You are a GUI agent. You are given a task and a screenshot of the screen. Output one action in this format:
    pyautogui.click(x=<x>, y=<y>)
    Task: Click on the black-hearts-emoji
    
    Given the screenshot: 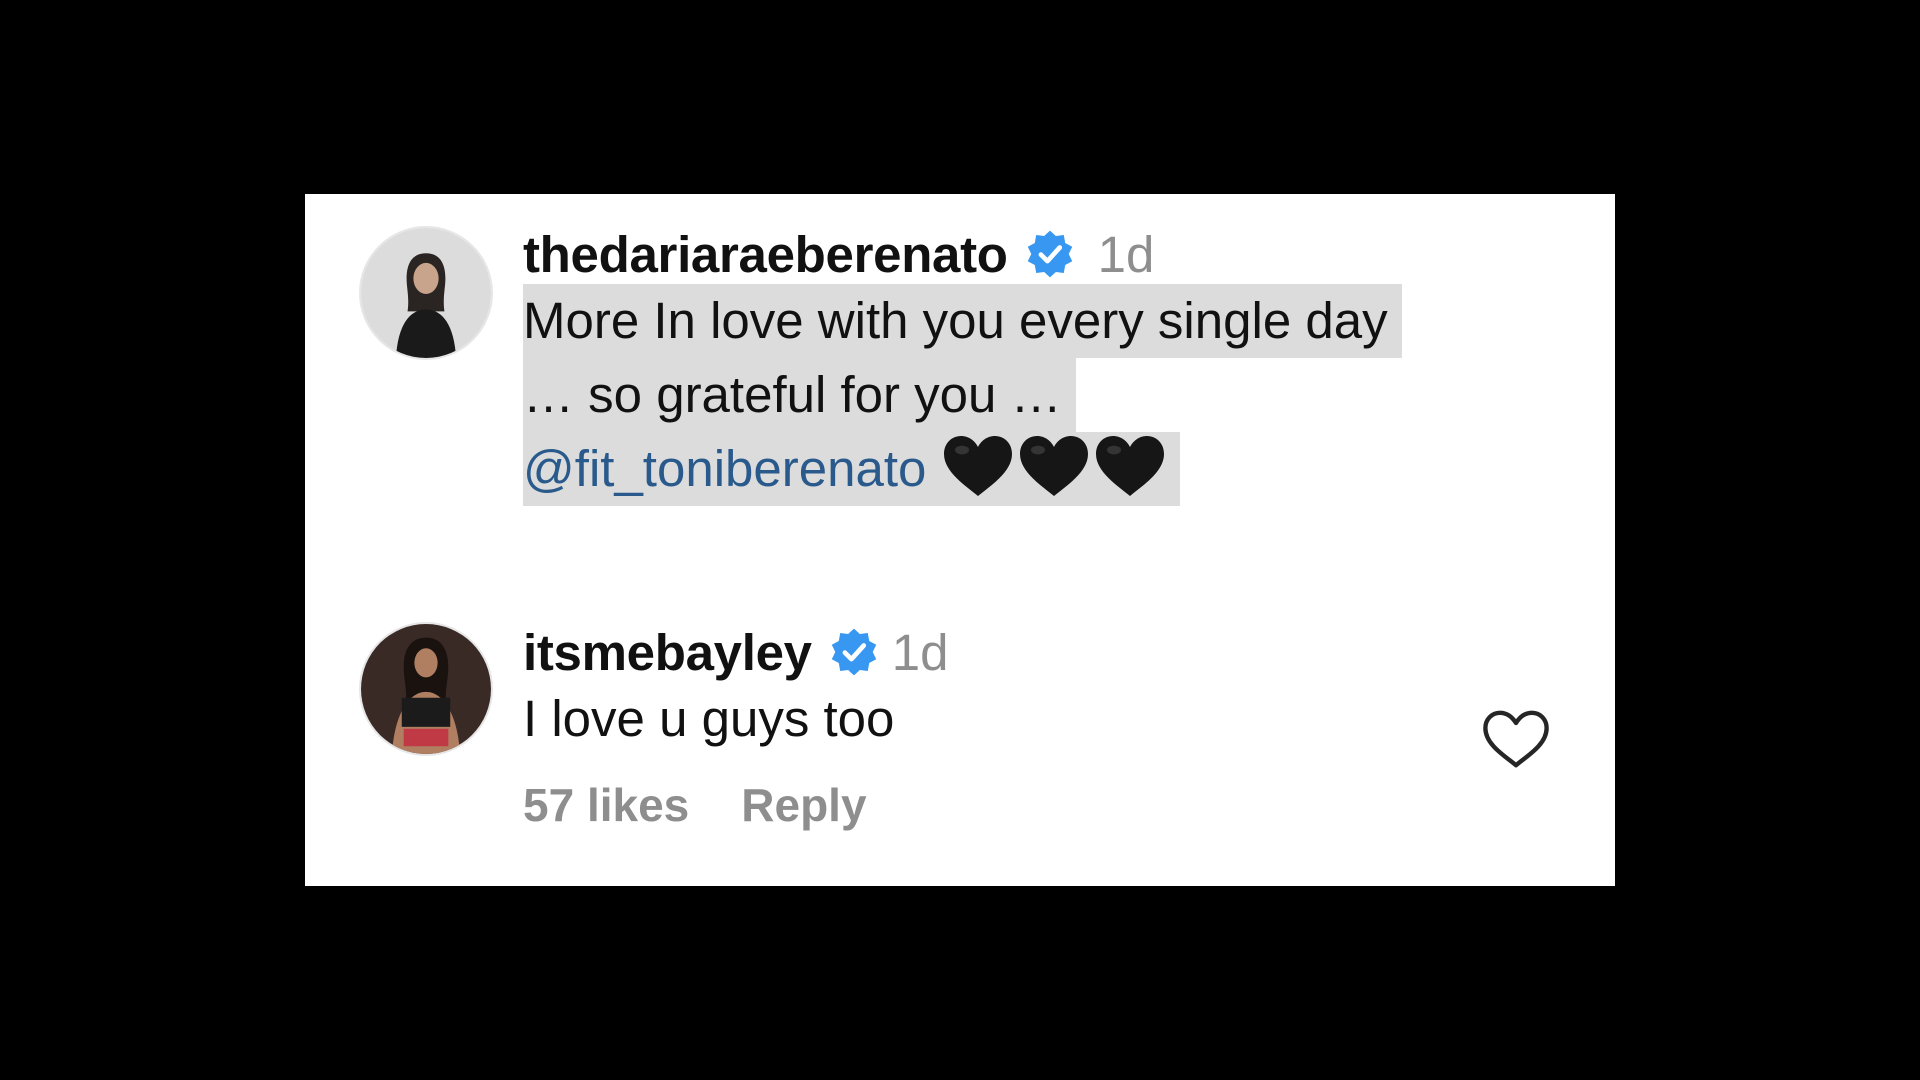 What is the action you would take?
    pyautogui.click(x=1054, y=466)
    